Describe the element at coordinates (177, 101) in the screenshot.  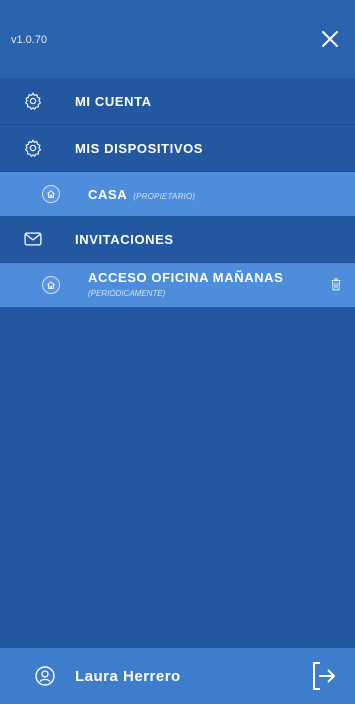
I see `menu-item-my-account: MI CUENTA` at that location.